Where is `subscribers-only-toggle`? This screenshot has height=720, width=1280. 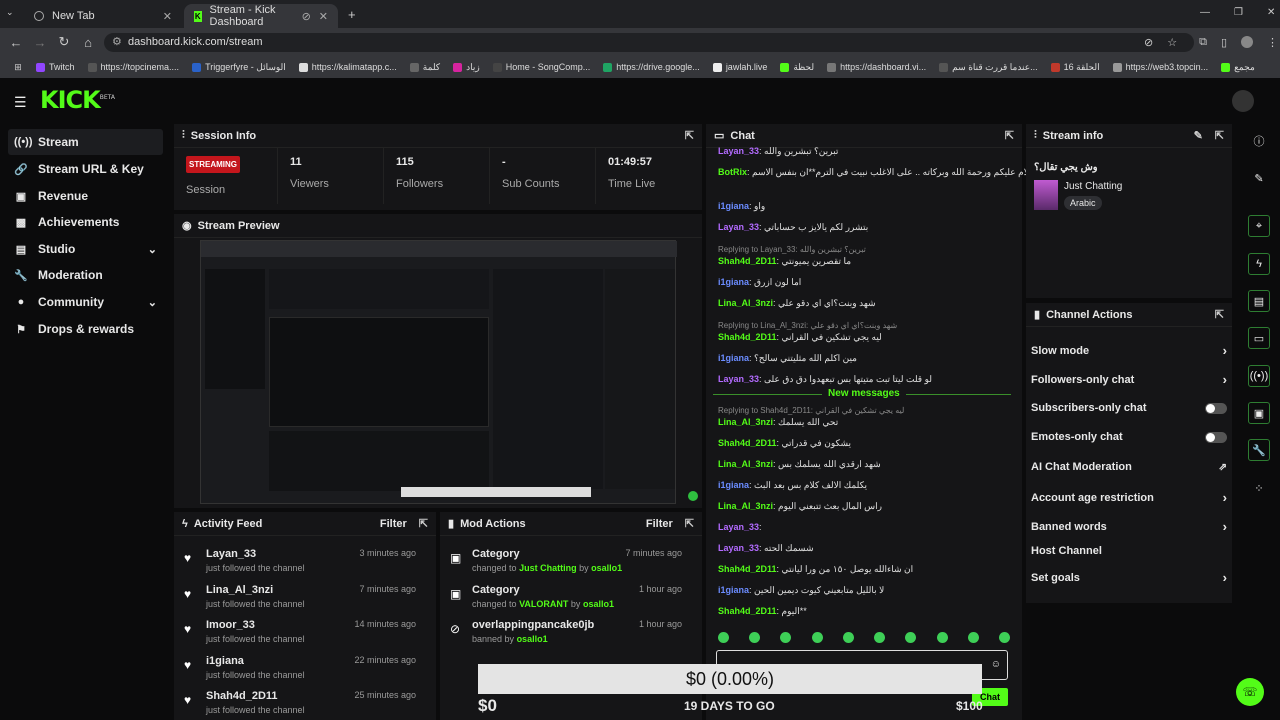
subscribers-only-toggle is located at coordinates (1216, 408).